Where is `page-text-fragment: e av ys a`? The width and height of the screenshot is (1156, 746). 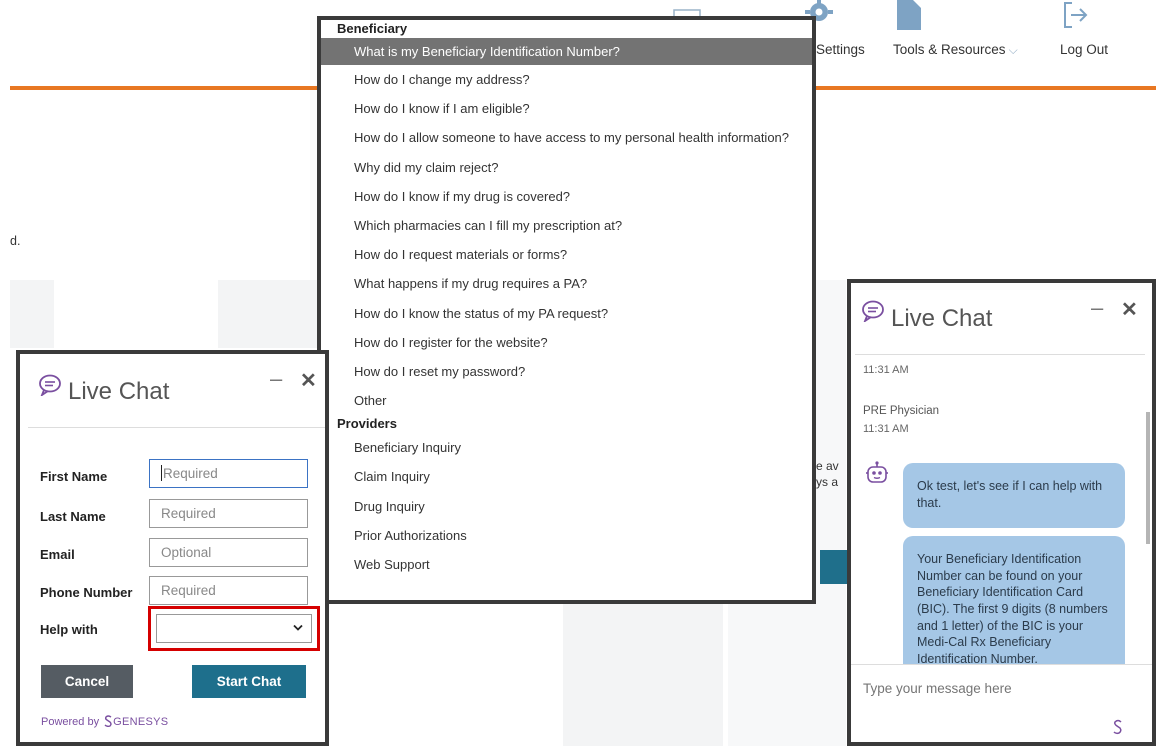 page-text-fragment: e av ys a is located at coordinates (827, 474).